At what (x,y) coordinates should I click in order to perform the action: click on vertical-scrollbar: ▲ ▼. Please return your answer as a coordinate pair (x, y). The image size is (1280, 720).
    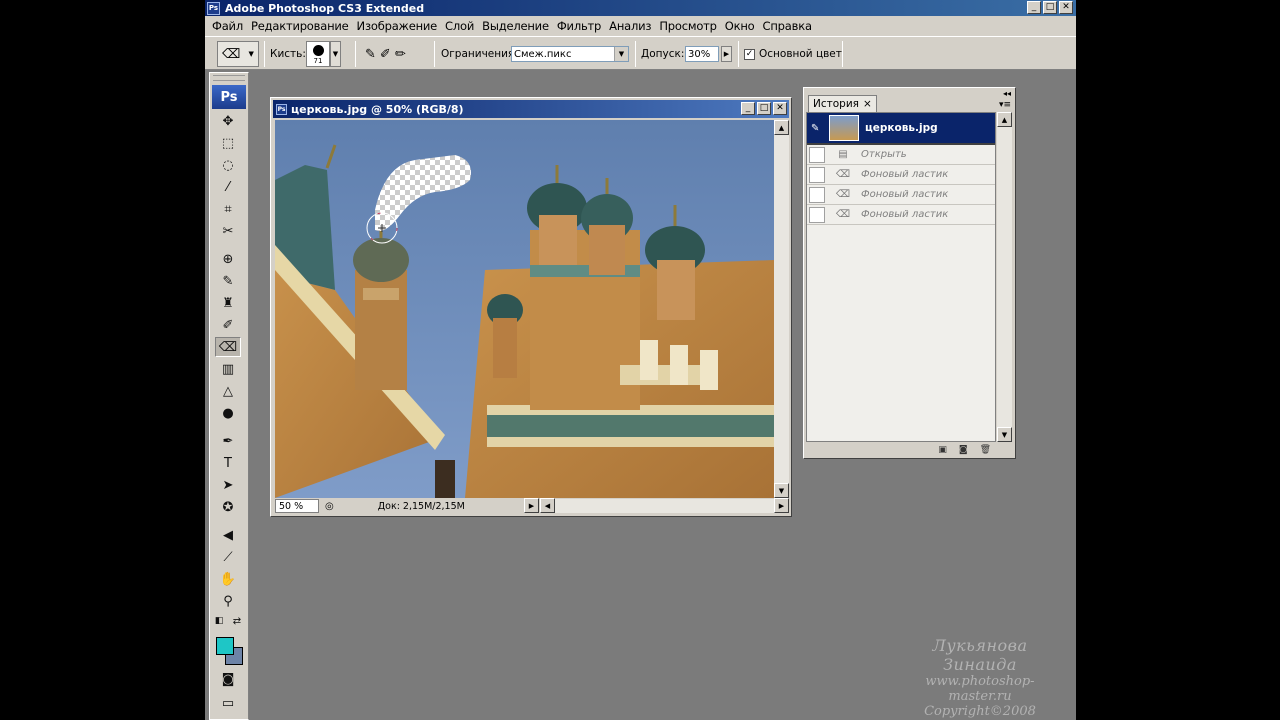
    Looking at the image, I should click on (781, 309).